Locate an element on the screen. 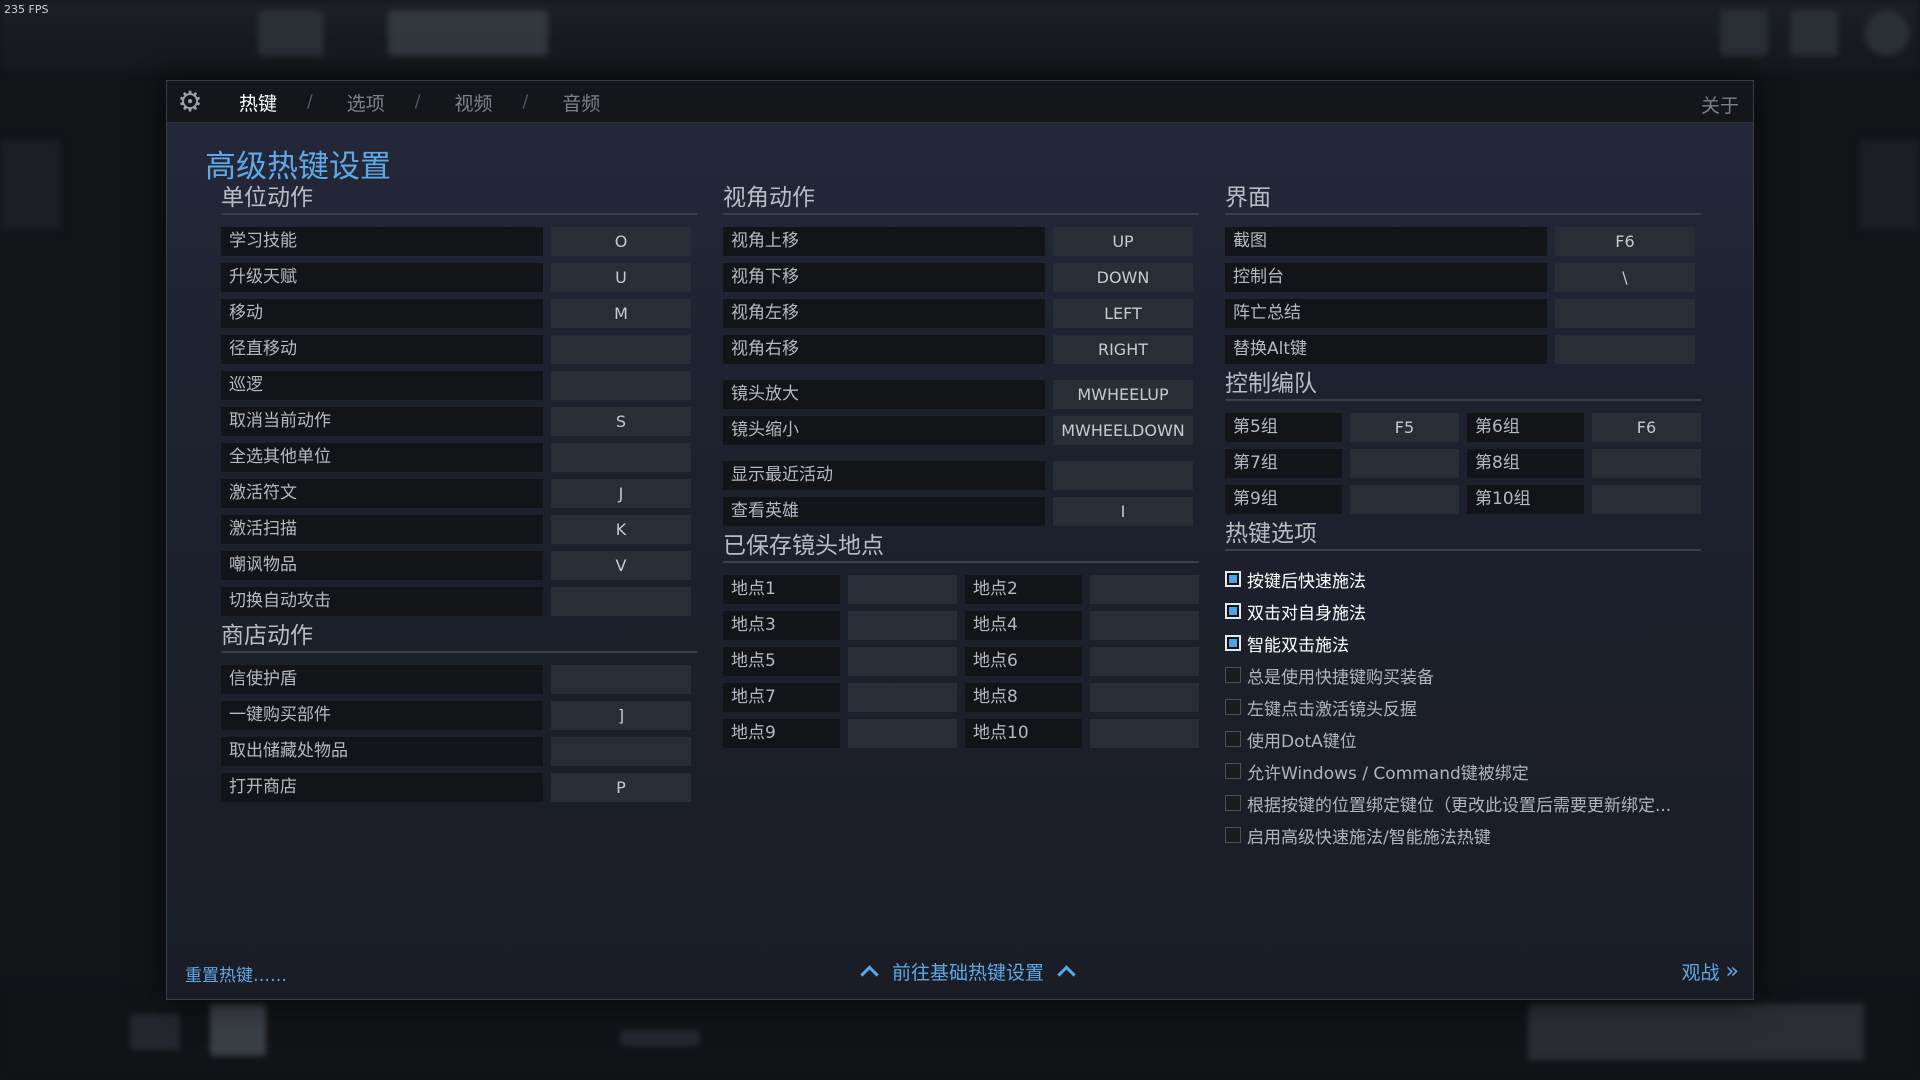 This screenshot has height=1080, width=1920. hotkey-label: 截图 is located at coordinates (1386, 241).